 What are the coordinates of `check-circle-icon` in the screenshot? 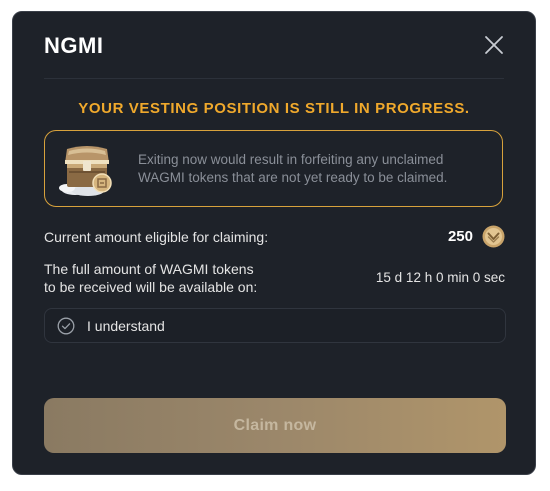 It's located at (66, 326).